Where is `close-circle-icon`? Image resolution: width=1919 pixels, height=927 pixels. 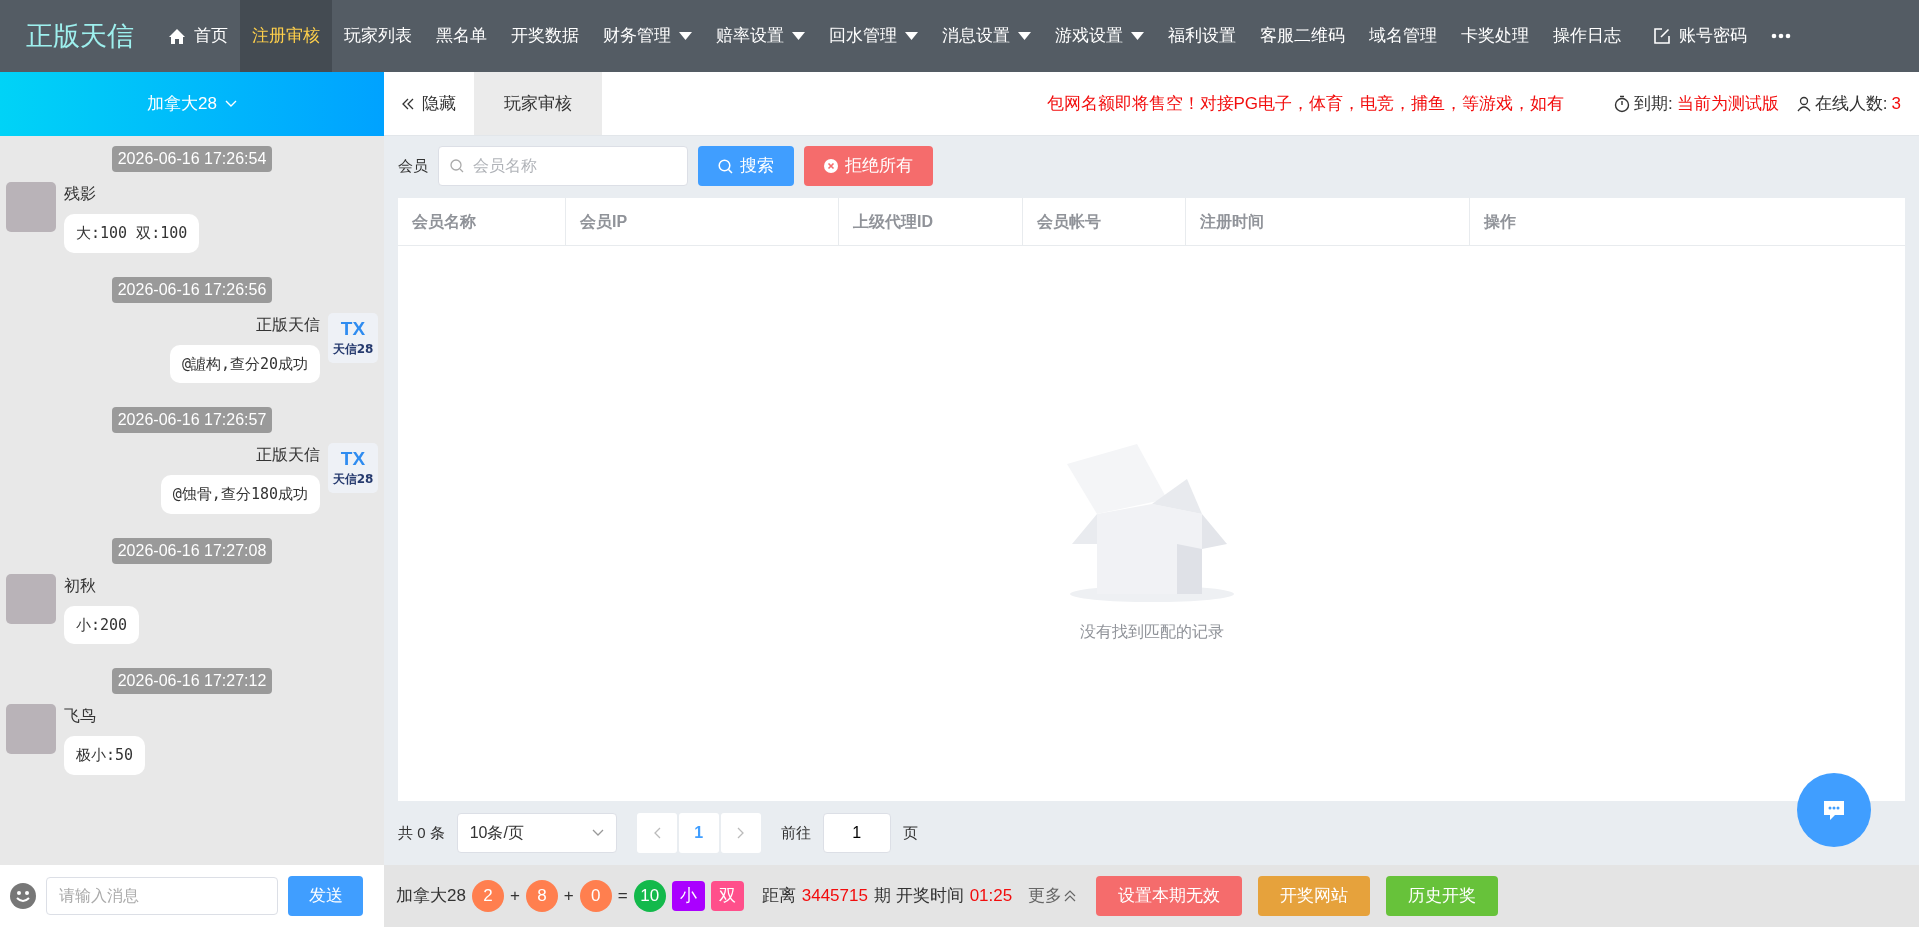
close-circle-icon is located at coordinates (831, 166).